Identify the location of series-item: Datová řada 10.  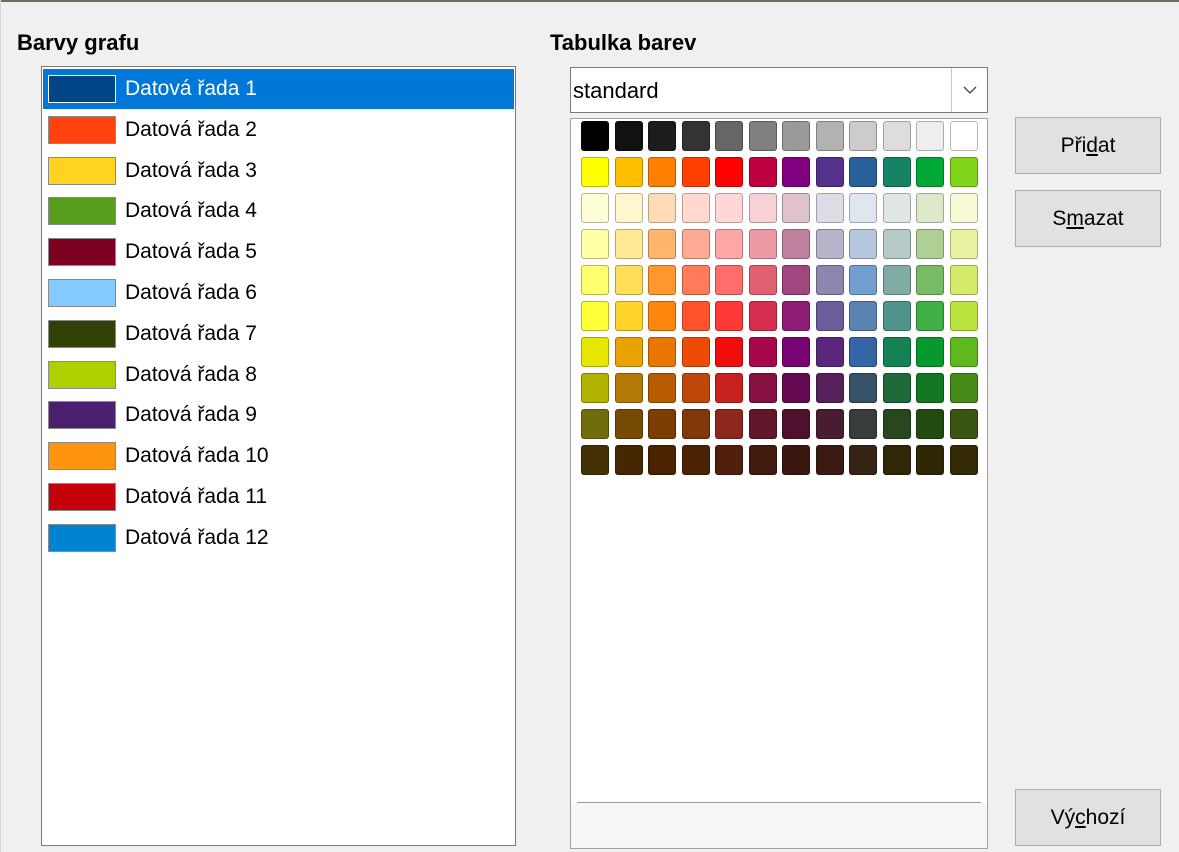
(278, 456).